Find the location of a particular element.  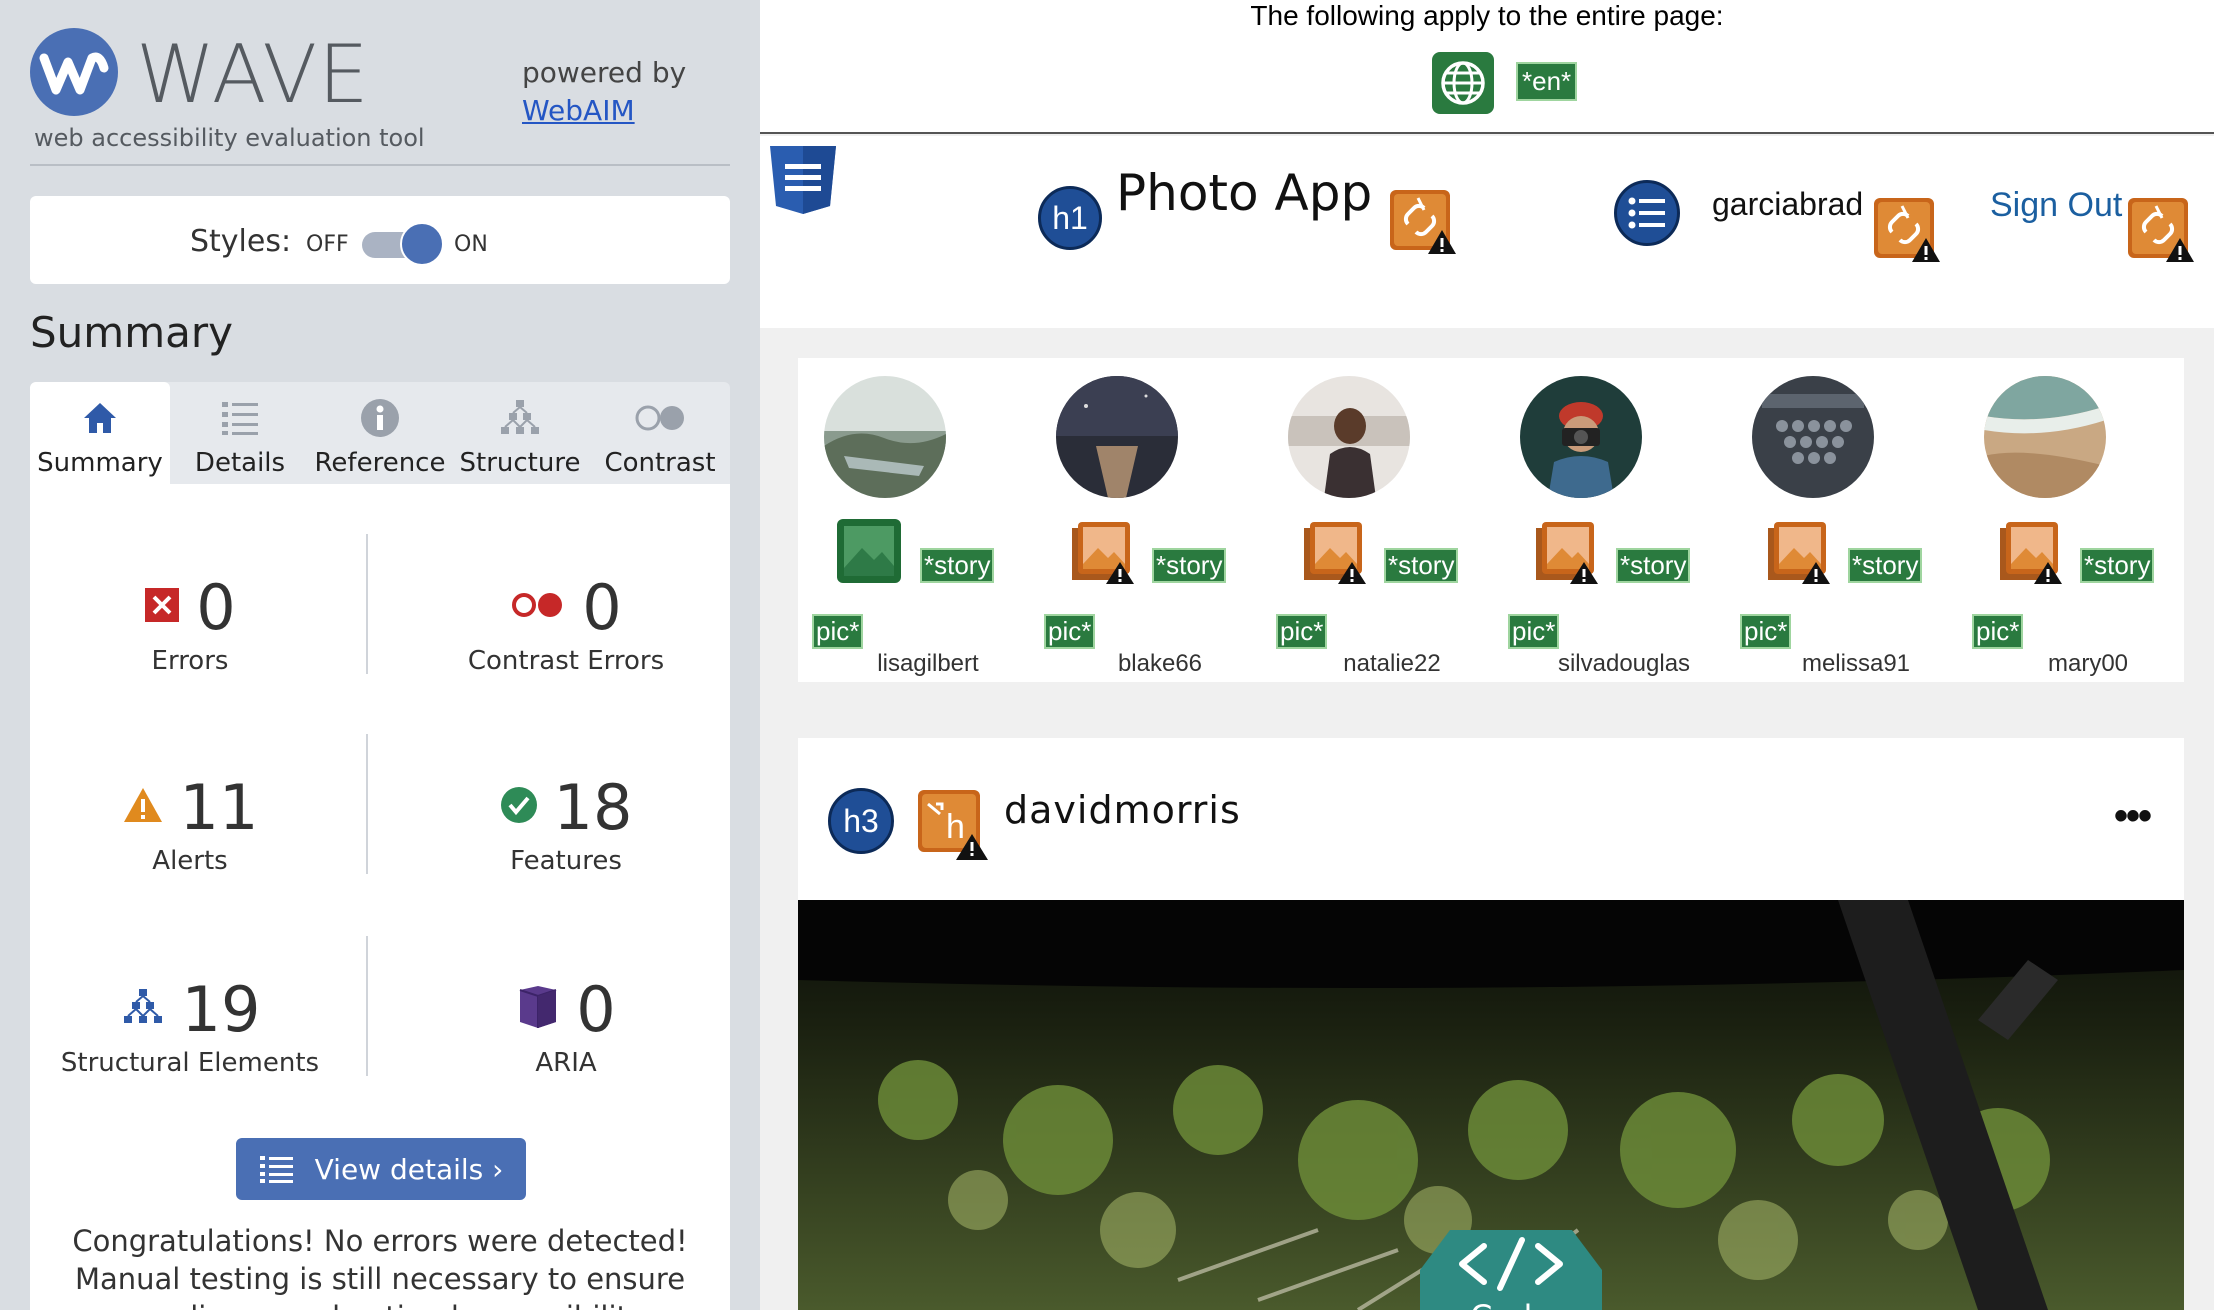

story-username: lisagilbert is located at coordinates (928, 664).